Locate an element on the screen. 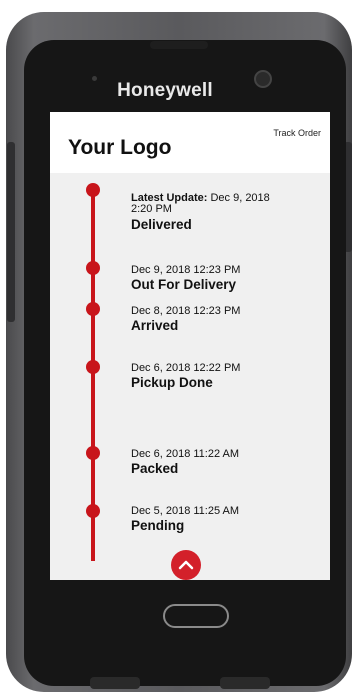 The width and height of the screenshot is (358, 695). latest-update-date: Latest Update: Dec 9, 2018 2:20 PM is located at coordinates (200, 204).